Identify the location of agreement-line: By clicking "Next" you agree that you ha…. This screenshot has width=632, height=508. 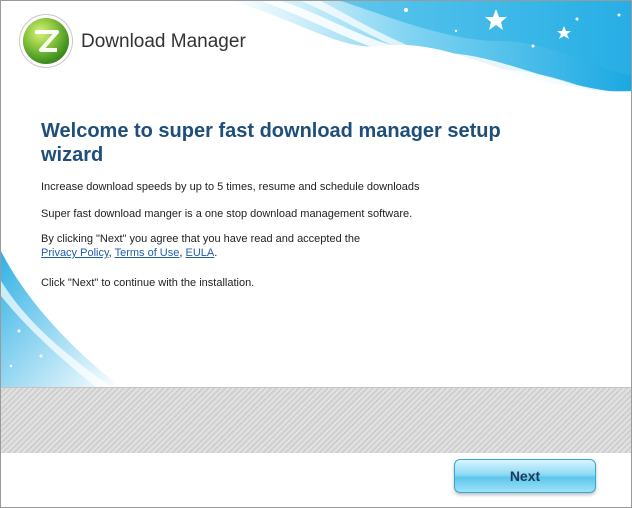
(201, 239).